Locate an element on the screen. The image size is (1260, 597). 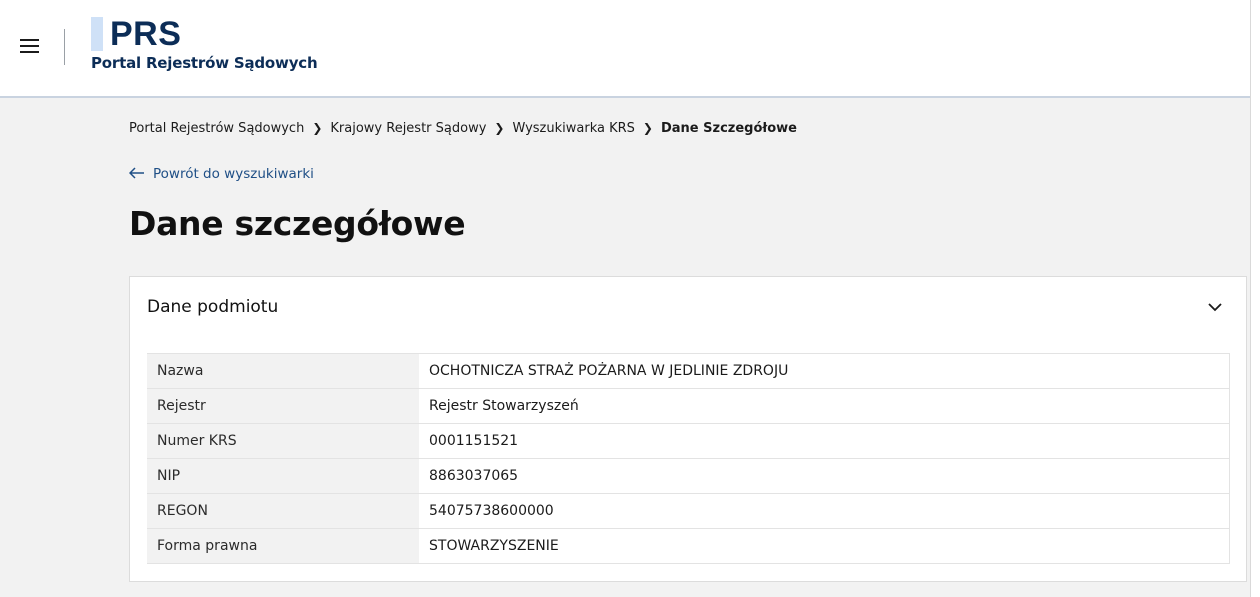
row-value: 54075738600000 is located at coordinates (824, 511).